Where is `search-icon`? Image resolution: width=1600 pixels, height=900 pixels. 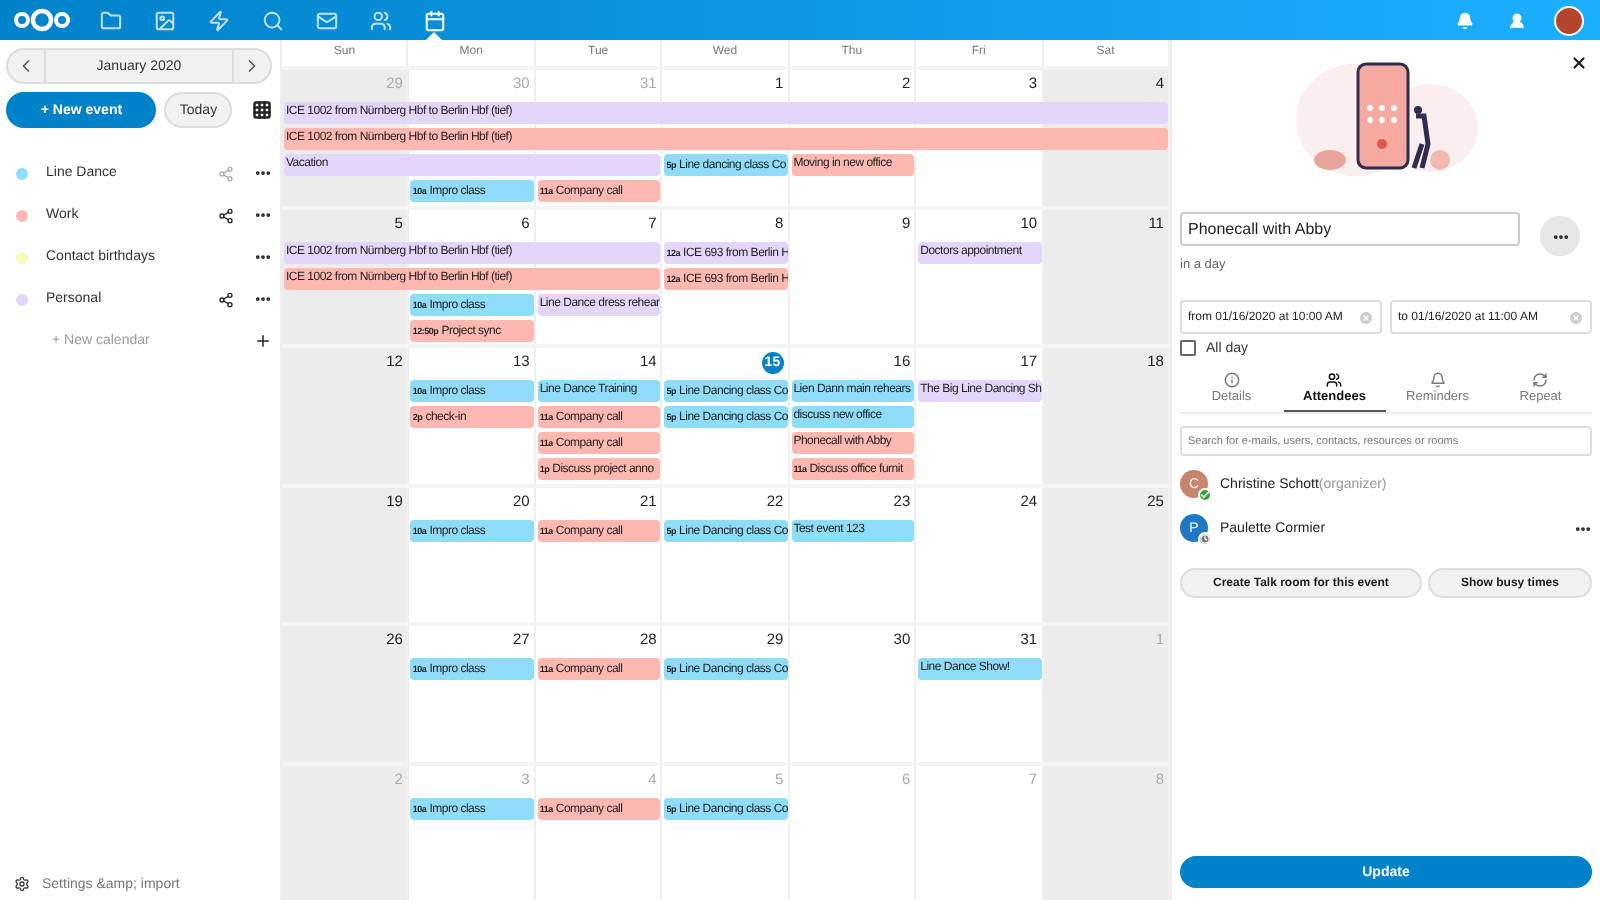 search-icon is located at coordinates (273, 20).